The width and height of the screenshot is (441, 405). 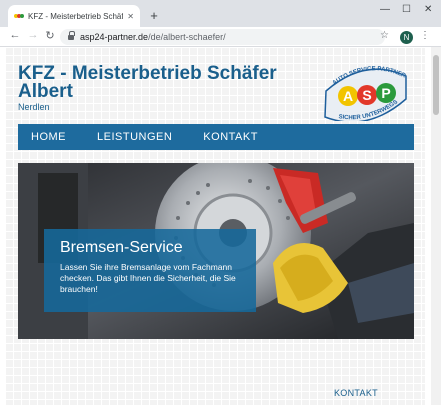 What do you see at coordinates (356, 393) in the screenshot?
I see `footer-kontakt-link: KONTAKT` at bounding box center [356, 393].